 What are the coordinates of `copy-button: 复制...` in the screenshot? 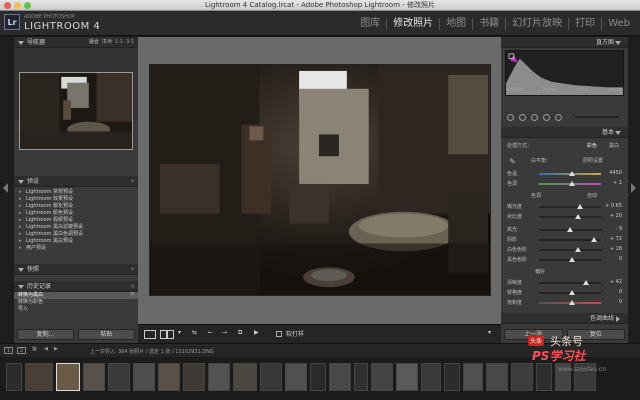 It's located at (45, 334).